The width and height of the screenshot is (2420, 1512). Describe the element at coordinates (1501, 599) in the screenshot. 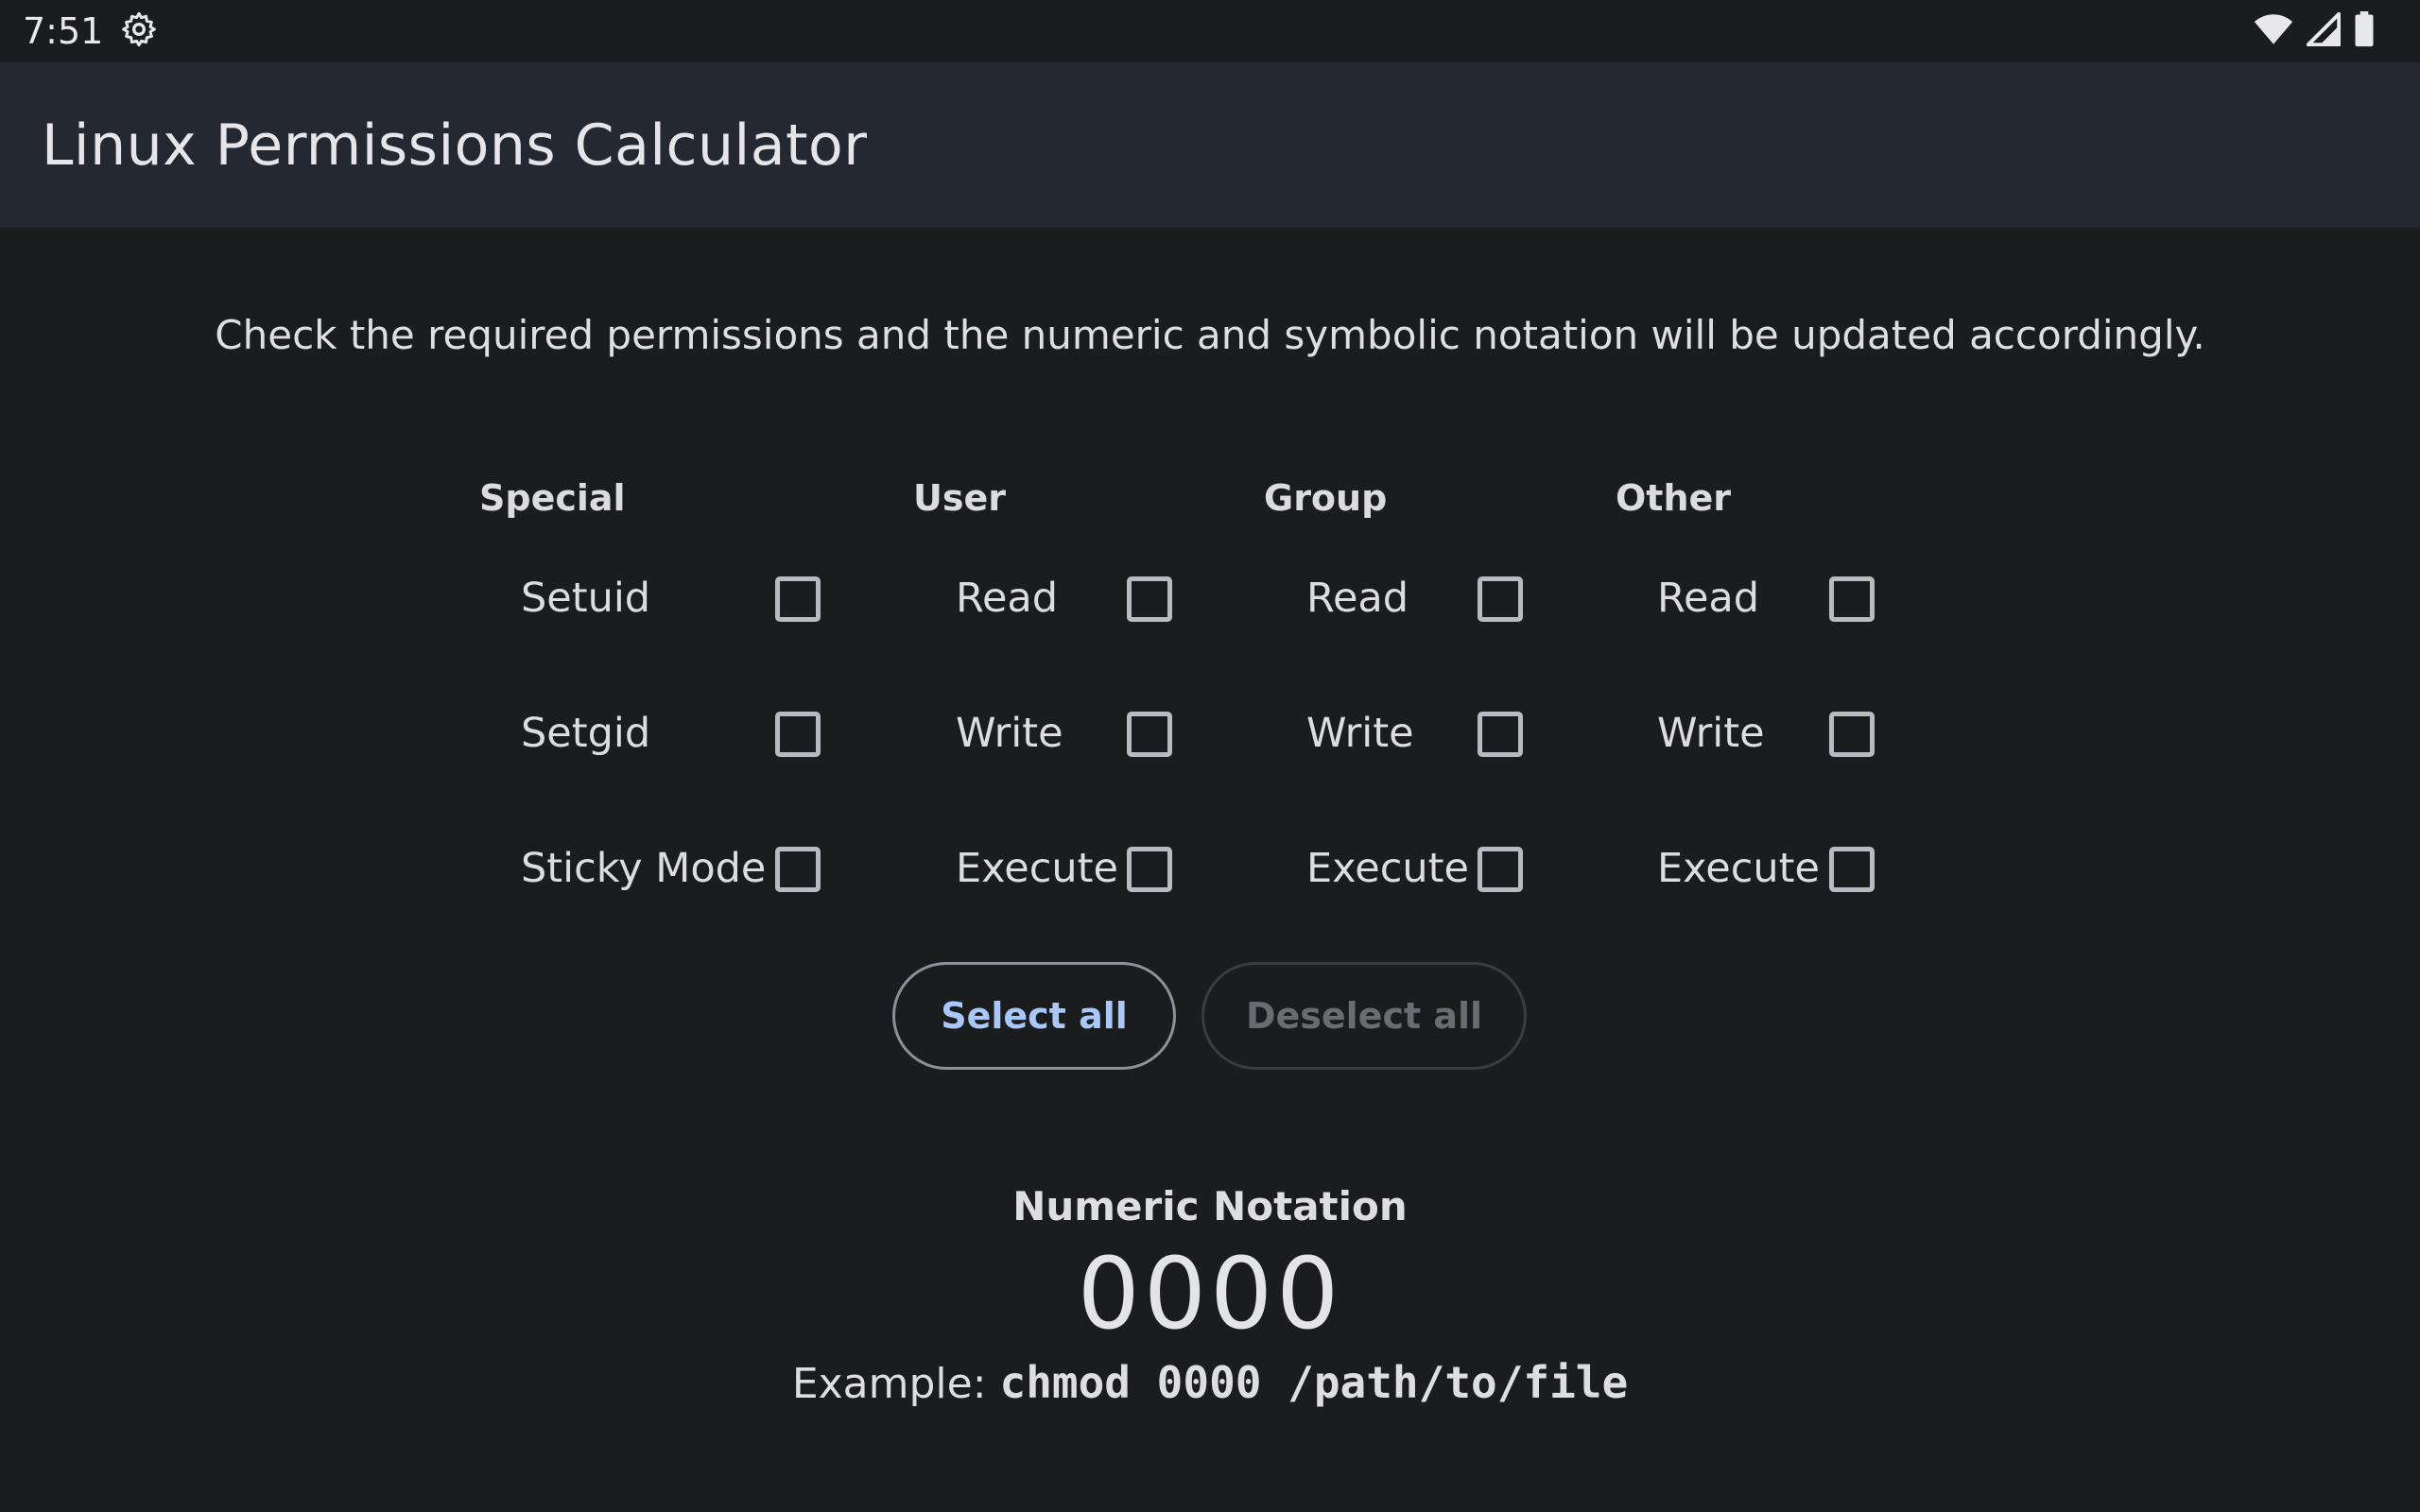

I see `group-read-checkbox` at that location.